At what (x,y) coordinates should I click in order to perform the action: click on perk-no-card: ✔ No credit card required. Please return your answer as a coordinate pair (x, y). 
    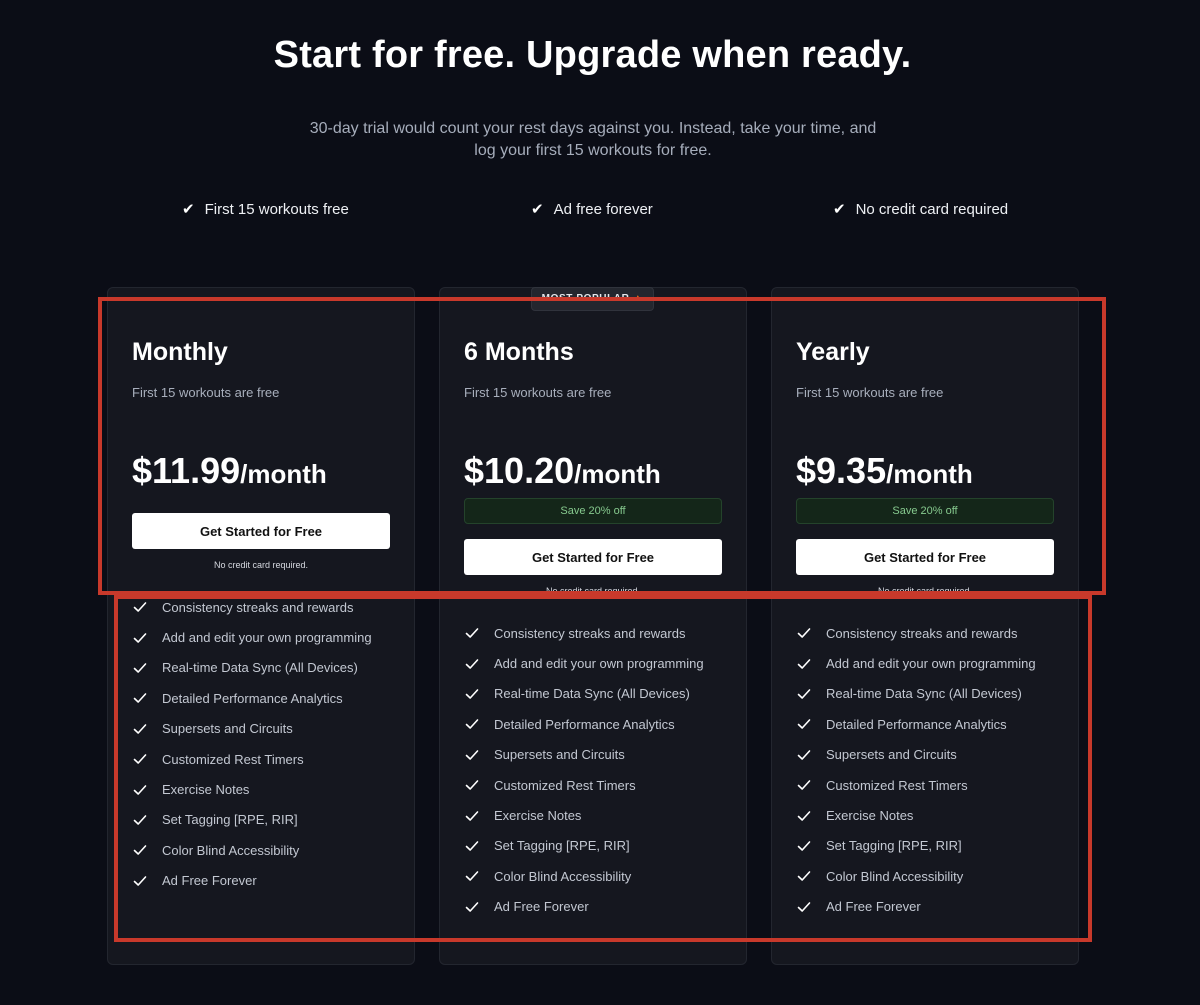
    Looking at the image, I should click on (921, 209).